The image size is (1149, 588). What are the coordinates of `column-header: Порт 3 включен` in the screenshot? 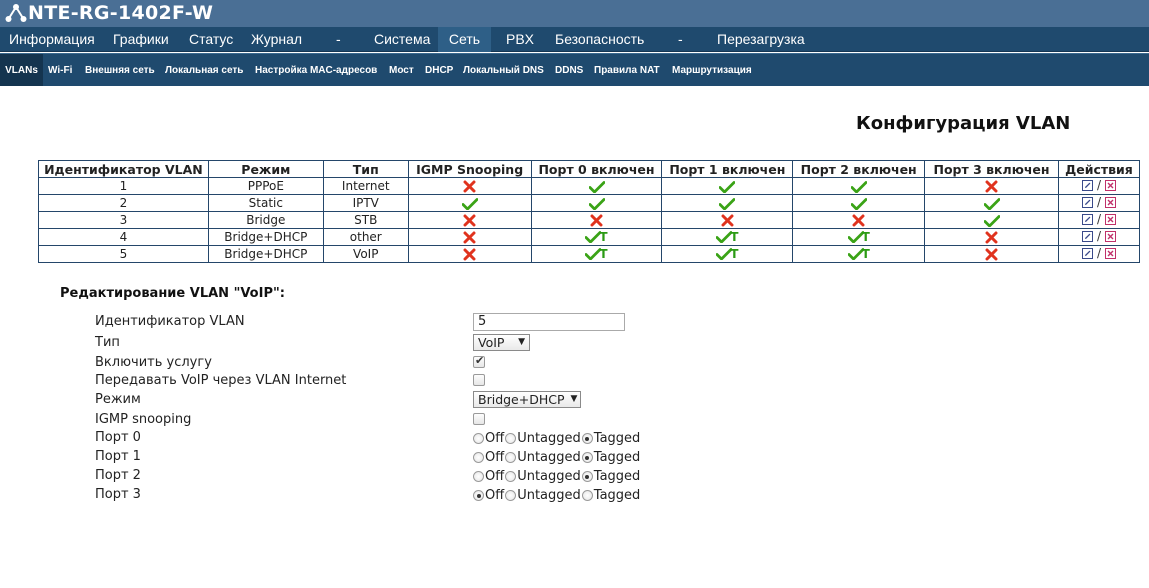 It's located at (991, 169).